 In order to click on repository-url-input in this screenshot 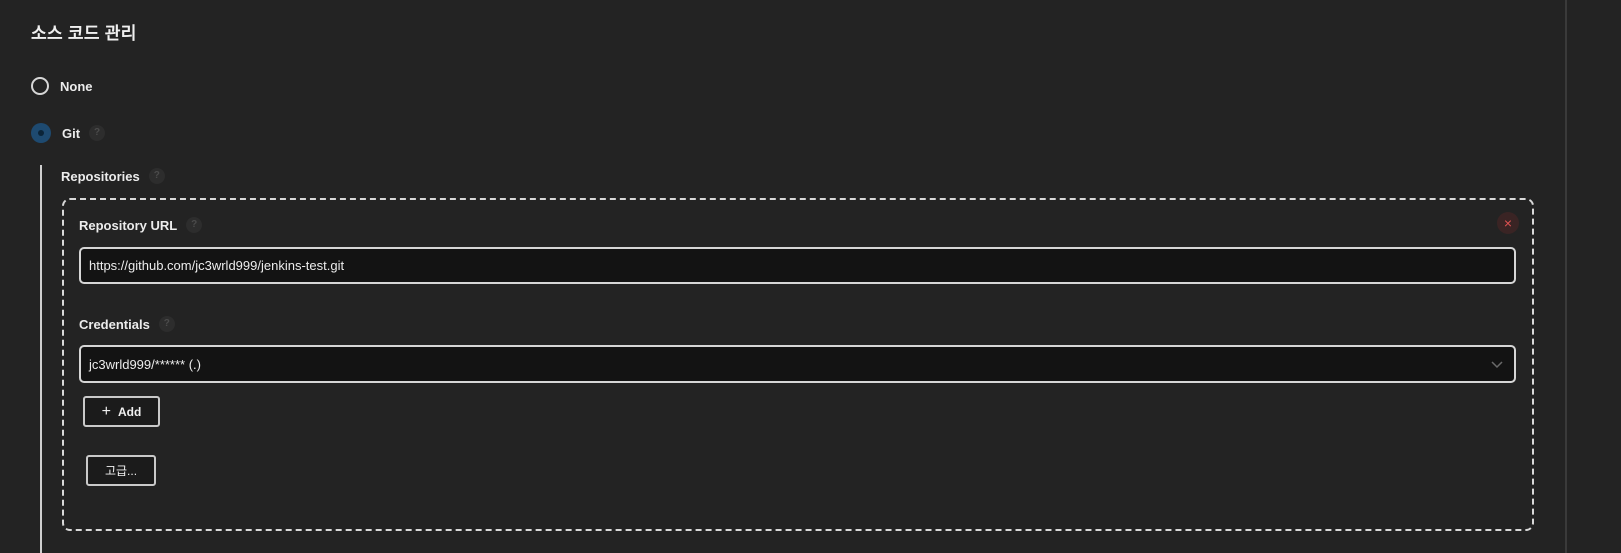, I will do `click(797, 265)`.